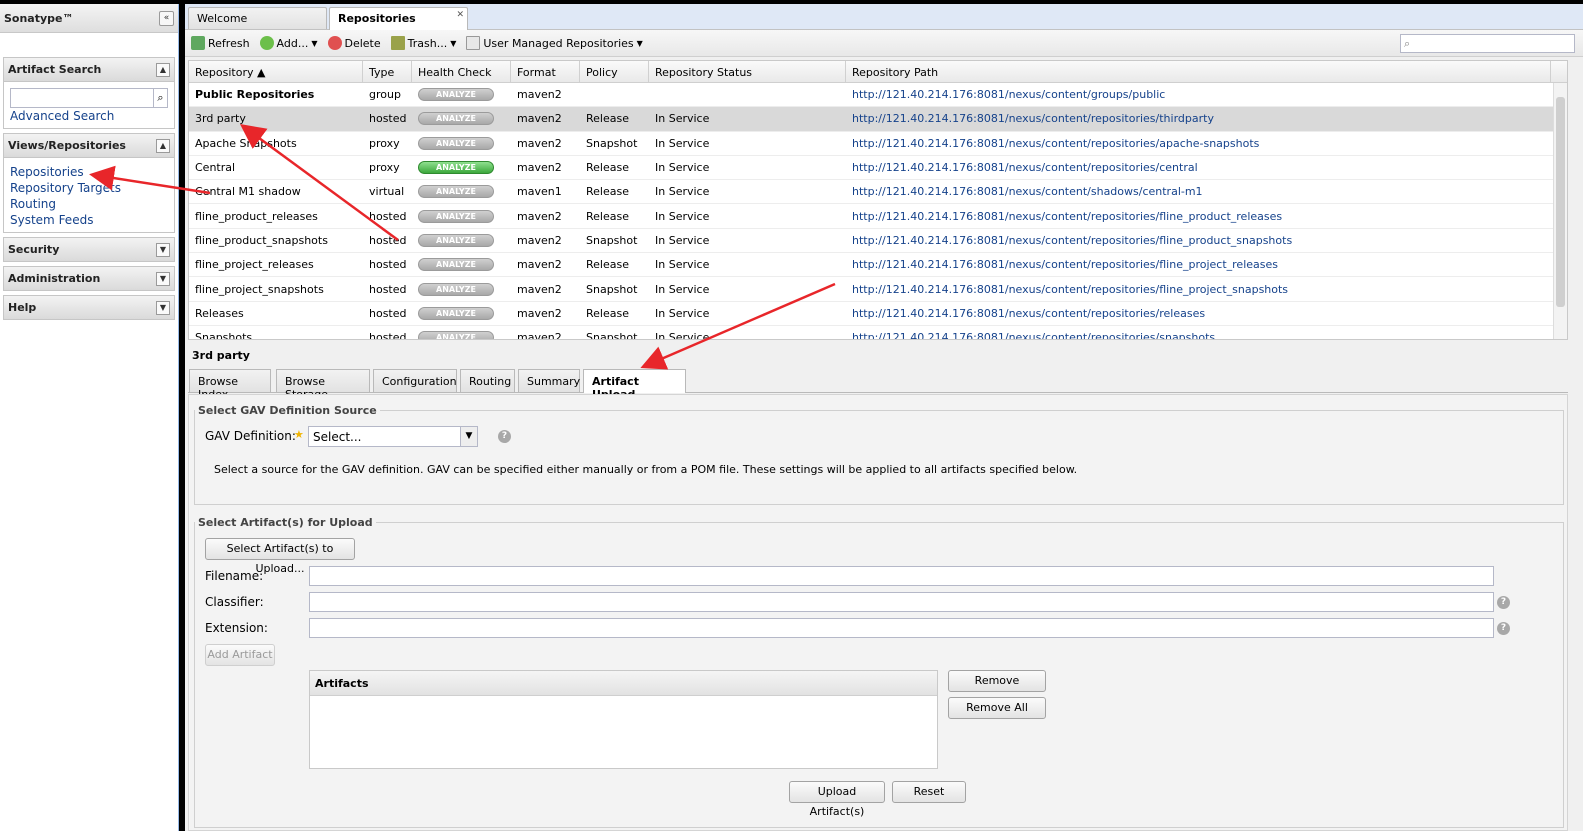 The image size is (1583, 831). Describe the element at coordinates (89, 172) in the screenshot. I see `nav-repositories: Repositories` at that location.